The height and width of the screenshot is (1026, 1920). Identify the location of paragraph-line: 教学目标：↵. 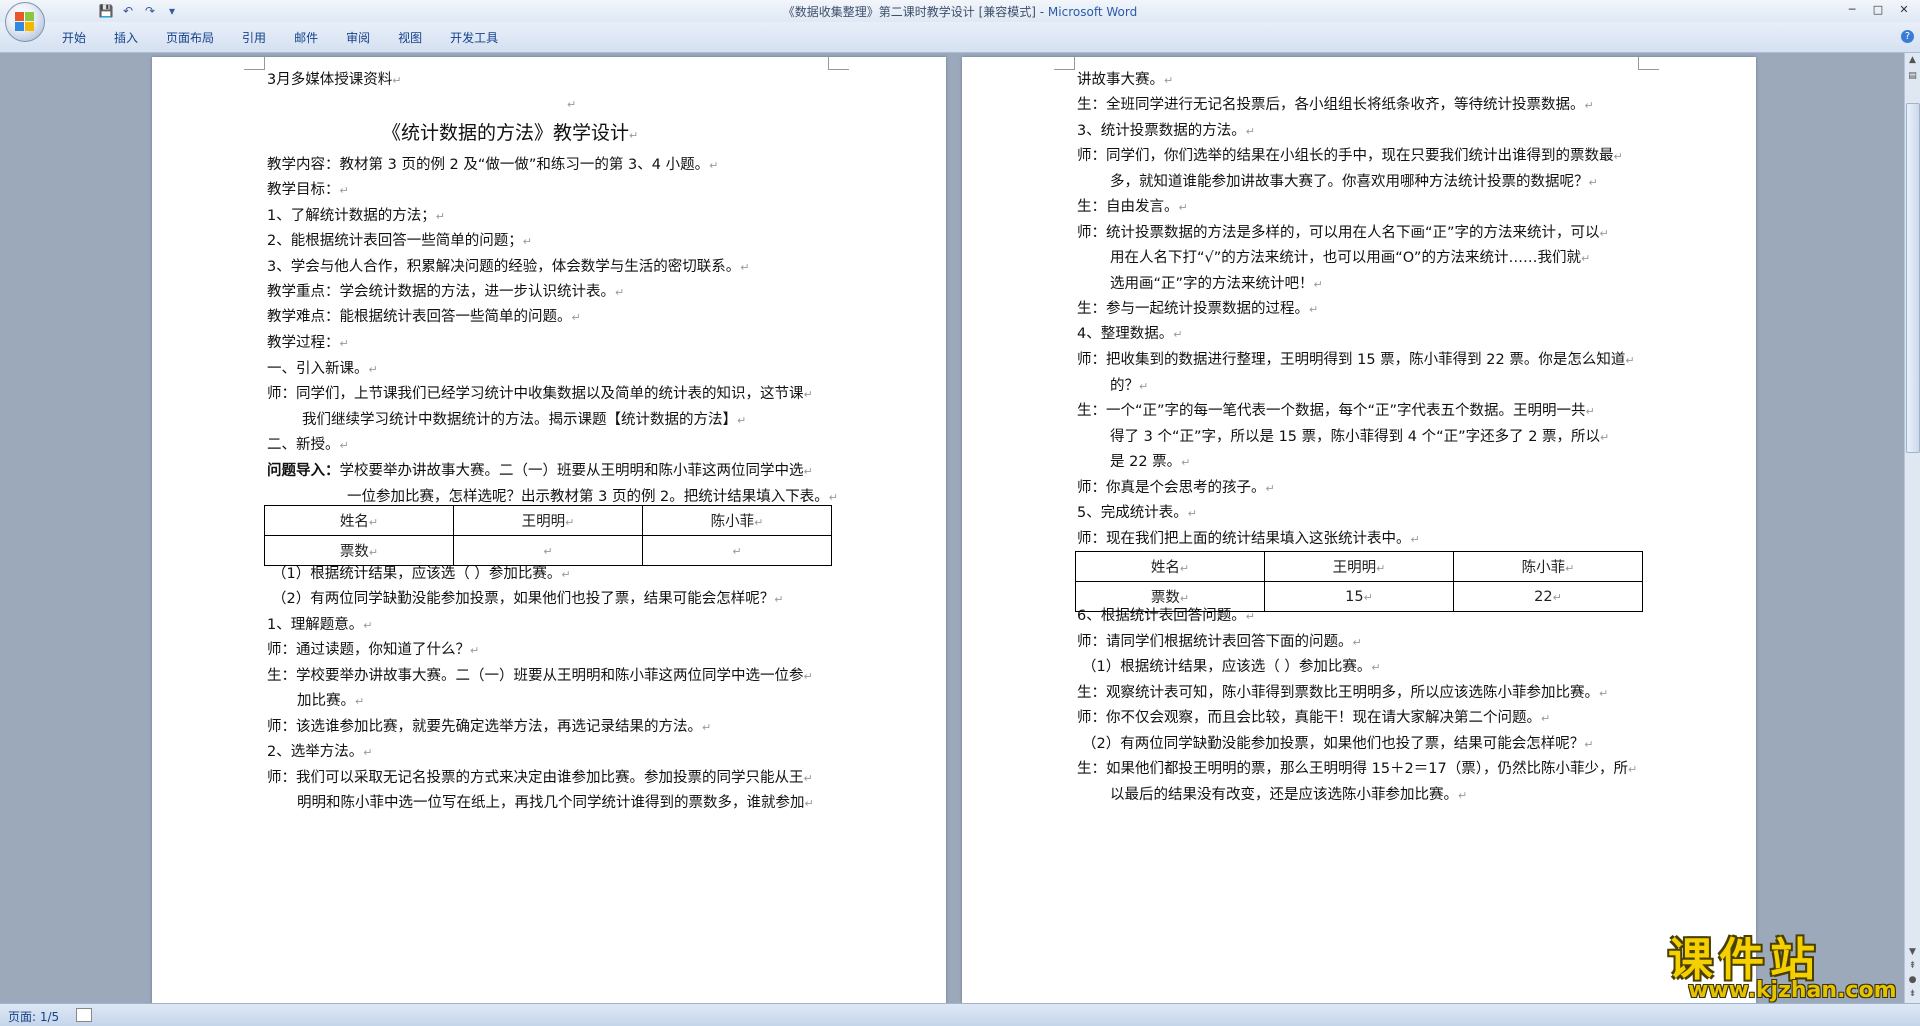
(308, 190).